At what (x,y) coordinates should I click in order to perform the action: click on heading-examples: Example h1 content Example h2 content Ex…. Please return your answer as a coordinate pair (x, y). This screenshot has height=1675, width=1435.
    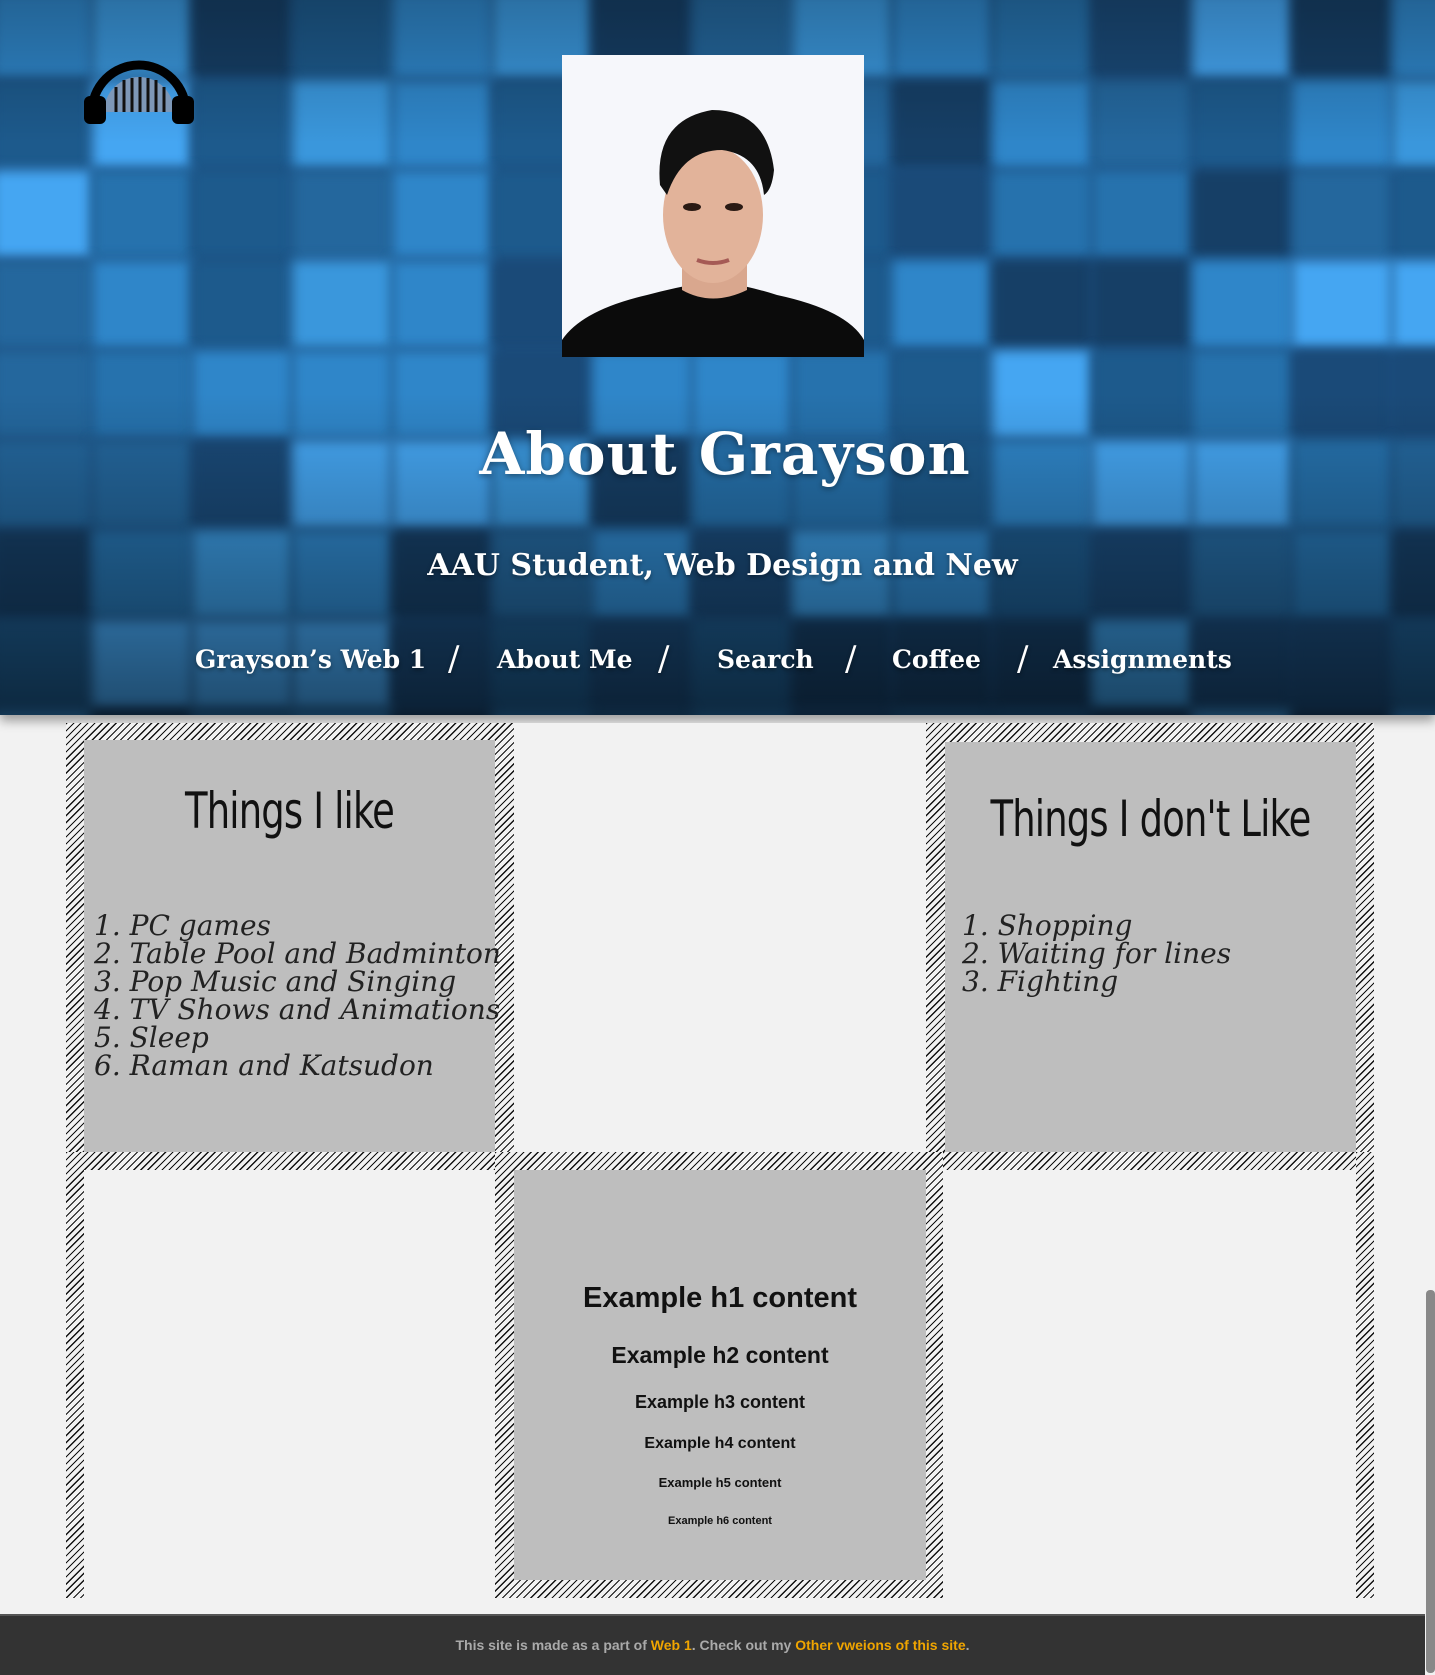
    Looking at the image, I should click on (720, 1375).